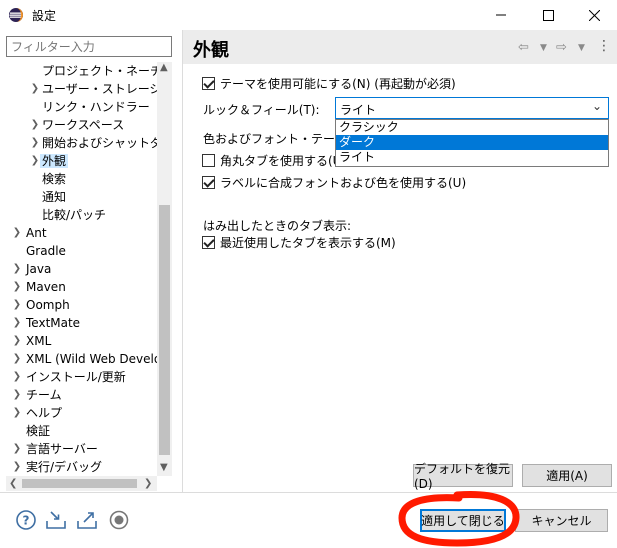  I want to click on maximize-button, so click(548, 15).